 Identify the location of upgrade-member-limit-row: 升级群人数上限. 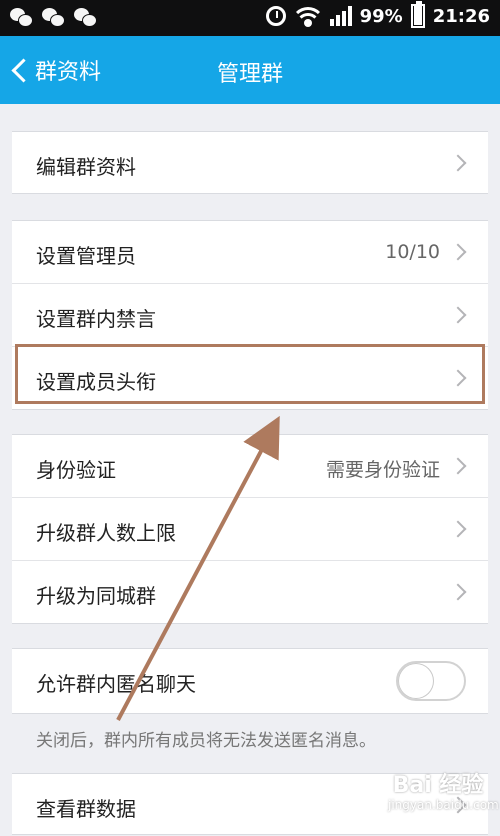
(250, 529).